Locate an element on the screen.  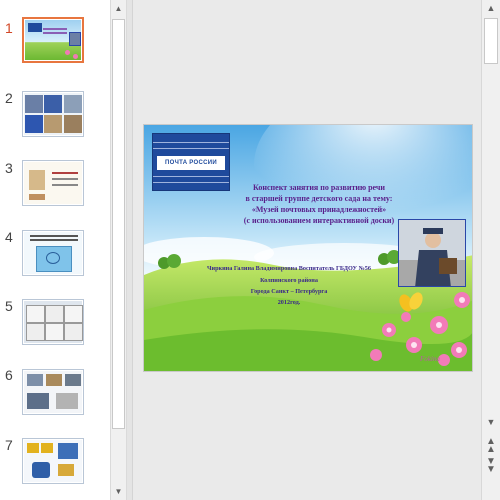
double-arrow-up-icon: ▲ ▲ is located at coordinates (491, 446).